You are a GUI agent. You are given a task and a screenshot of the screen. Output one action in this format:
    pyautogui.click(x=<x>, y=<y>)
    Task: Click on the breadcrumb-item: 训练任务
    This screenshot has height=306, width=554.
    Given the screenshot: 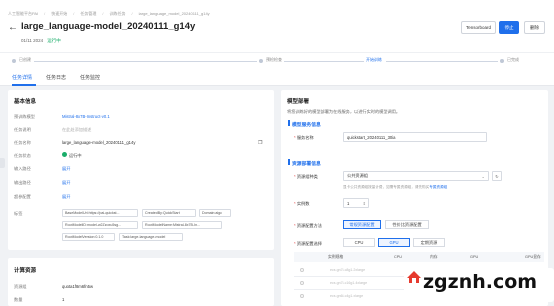 What is the action you would take?
    pyautogui.click(x=118, y=14)
    